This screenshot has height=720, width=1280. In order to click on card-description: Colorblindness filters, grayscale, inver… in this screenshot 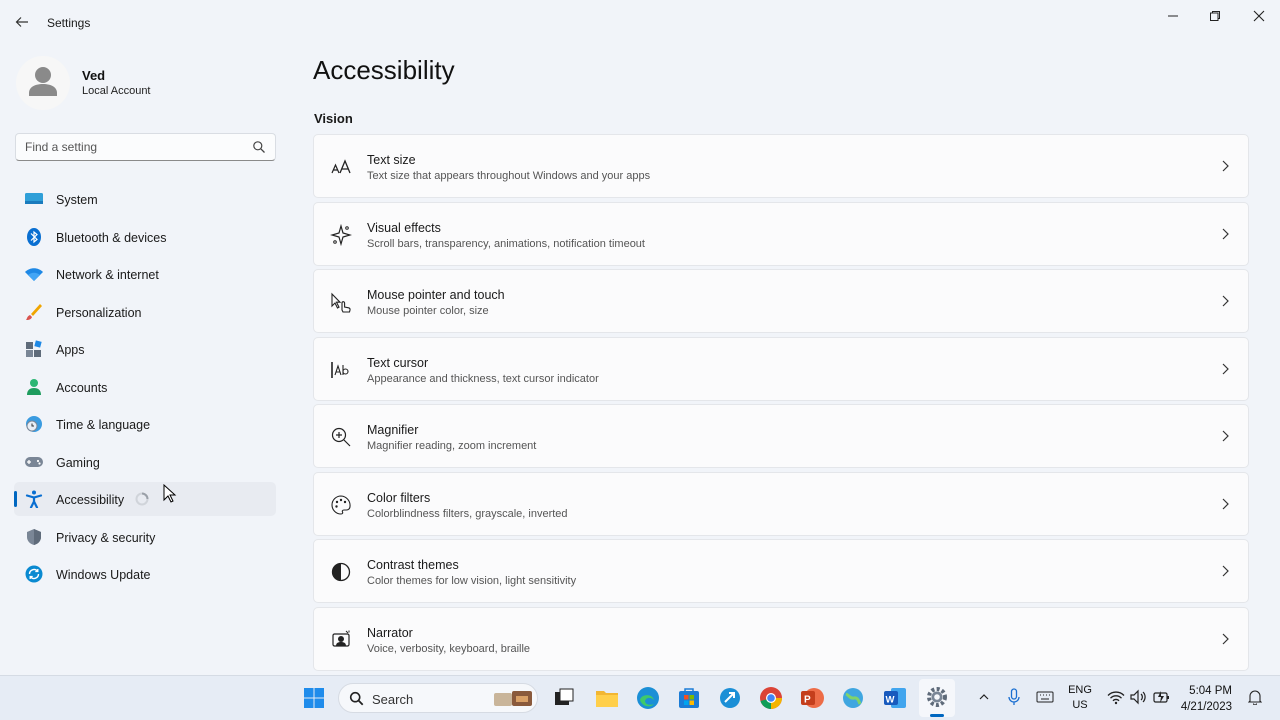, I will do `click(467, 513)`.